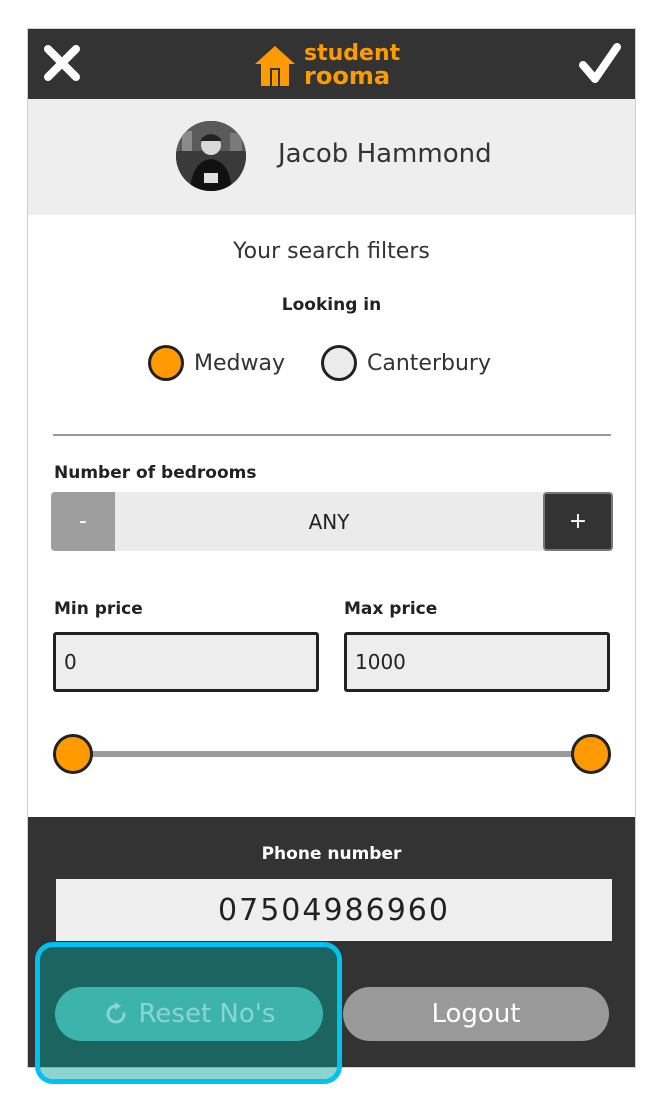 Image resolution: width=656 pixels, height=1102 pixels. I want to click on reset-numbers-button: Reset No's, so click(189, 1014).